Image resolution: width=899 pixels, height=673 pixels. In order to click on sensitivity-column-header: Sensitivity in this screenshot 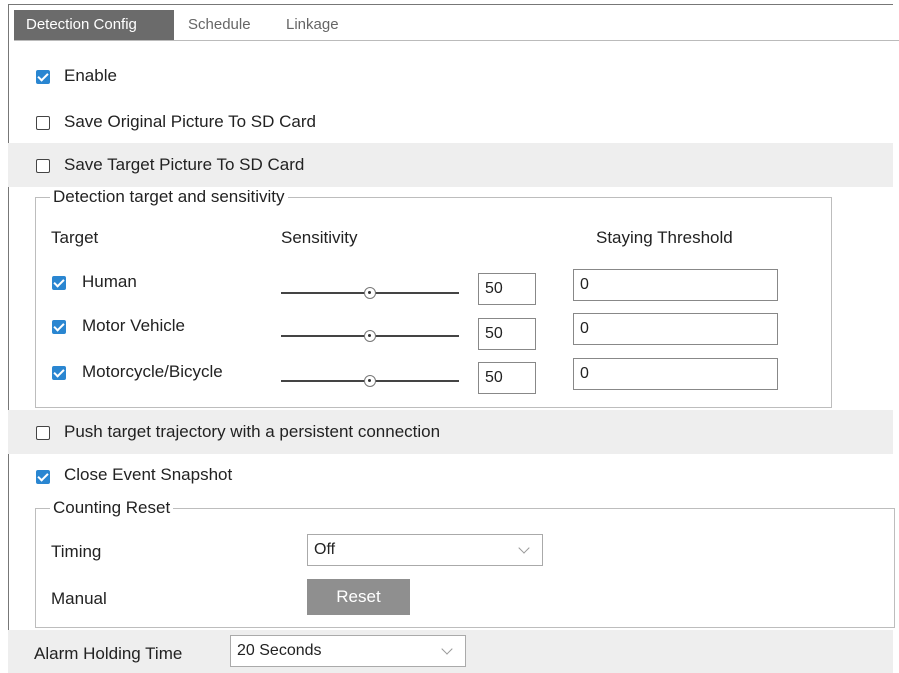, I will do `click(319, 237)`.